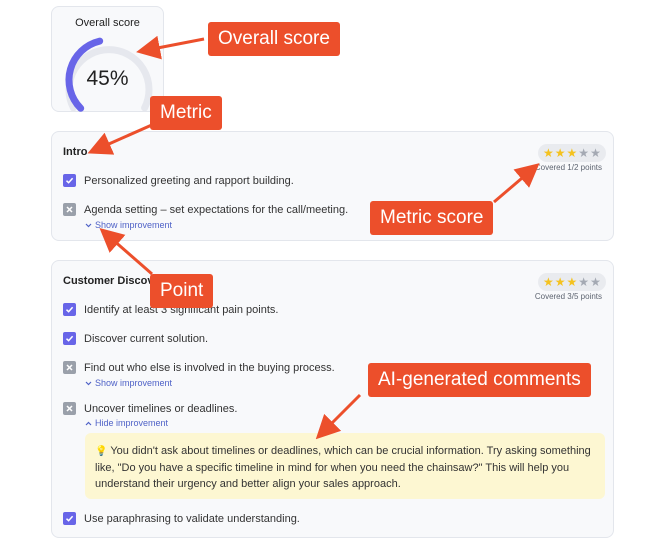 This screenshot has width=670, height=546. Describe the element at coordinates (182, 291) in the screenshot. I see `annotation-point: Point` at that location.